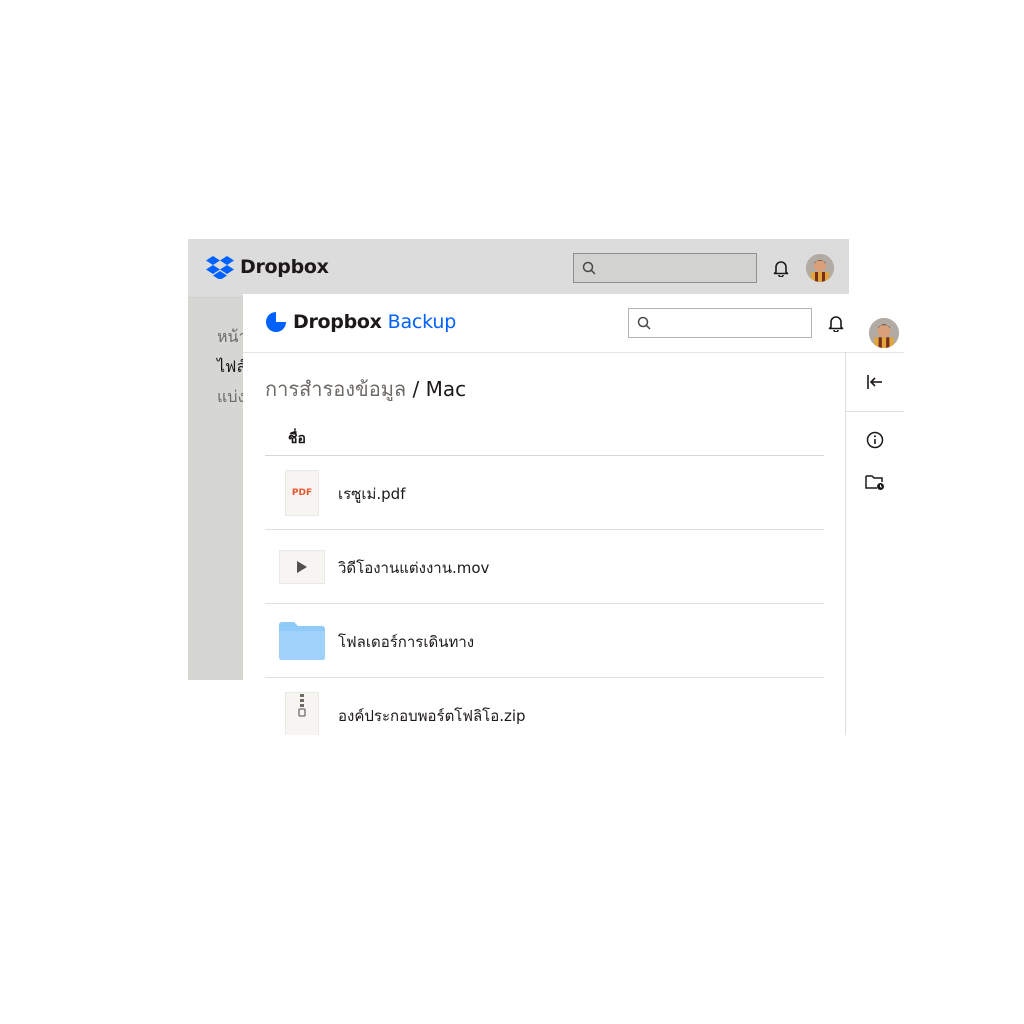 This screenshot has width=1024, height=1024. Describe the element at coordinates (422, 322) in the screenshot. I see `backup-product-label: Backup` at that location.